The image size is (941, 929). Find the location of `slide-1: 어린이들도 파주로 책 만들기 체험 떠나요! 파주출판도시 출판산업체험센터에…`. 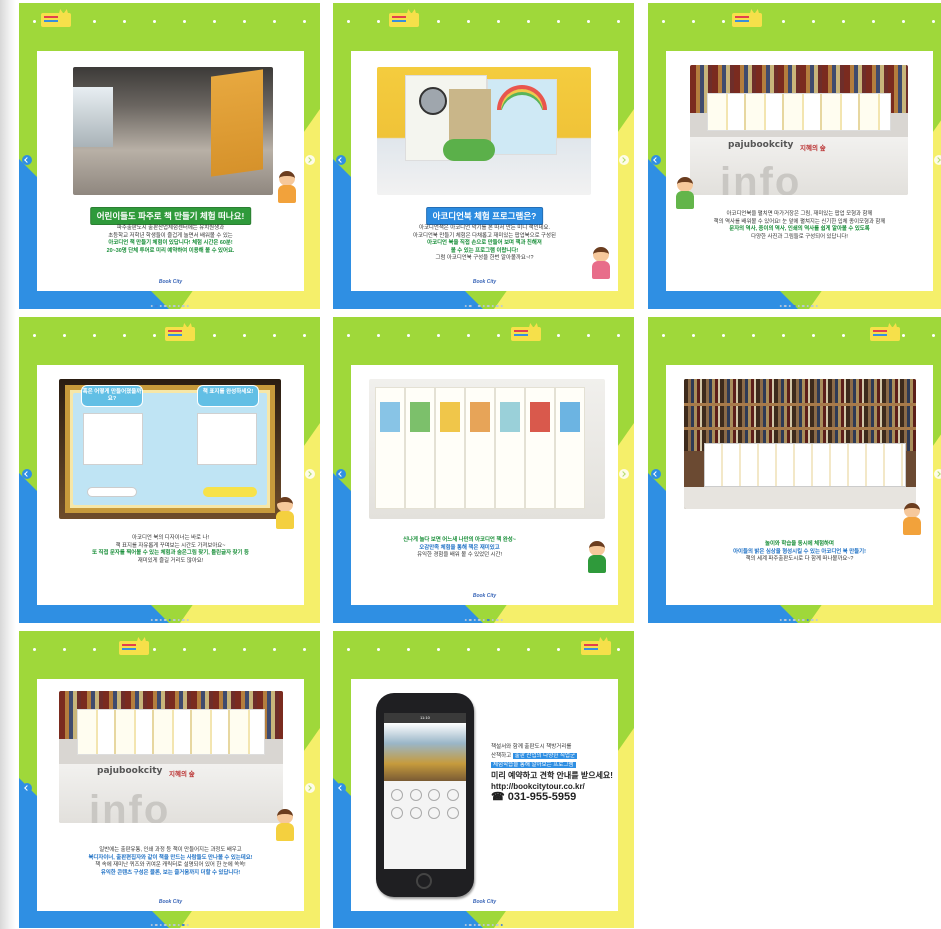

slide-1: 어린이들도 파주로 책 만들기 체험 떠나요! 파주출판도시 출판산업체험센터에… is located at coordinates (169, 156).